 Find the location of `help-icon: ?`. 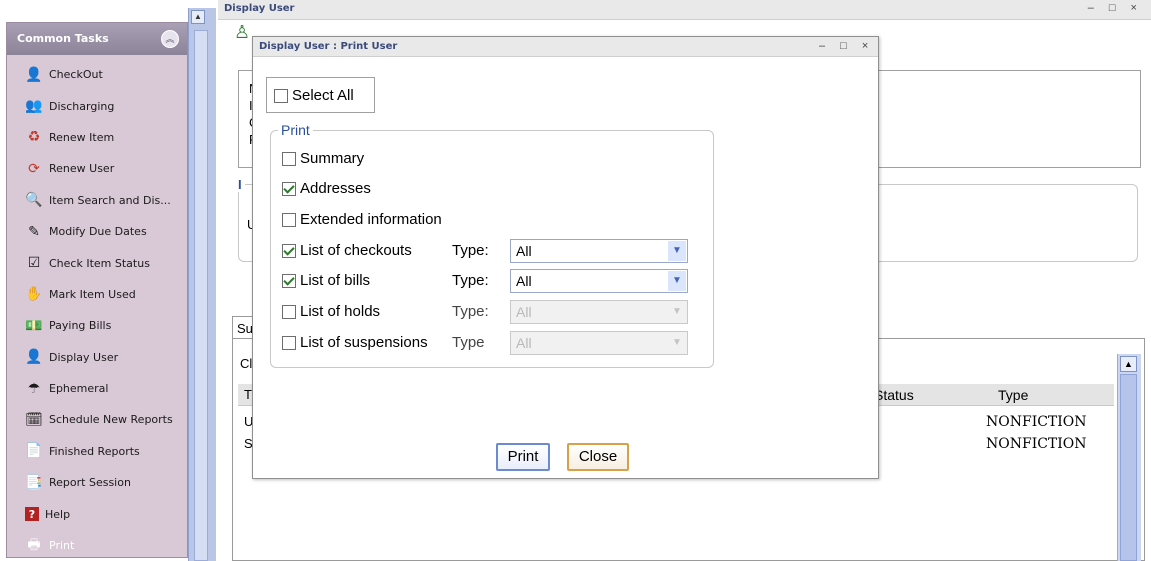

help-icon: ? is located at coordinates (32, 514).